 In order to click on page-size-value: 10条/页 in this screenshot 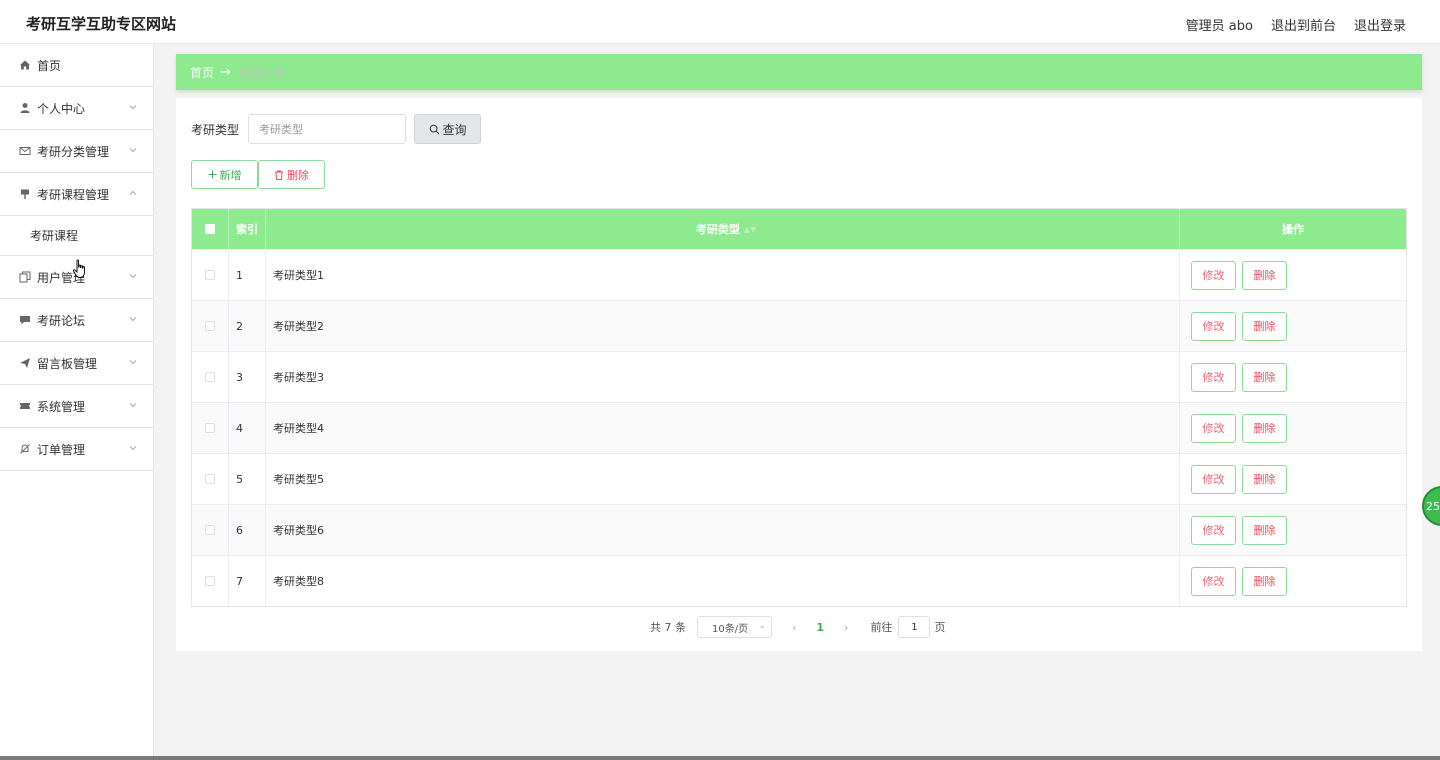, I will do `click(730, 629)`.